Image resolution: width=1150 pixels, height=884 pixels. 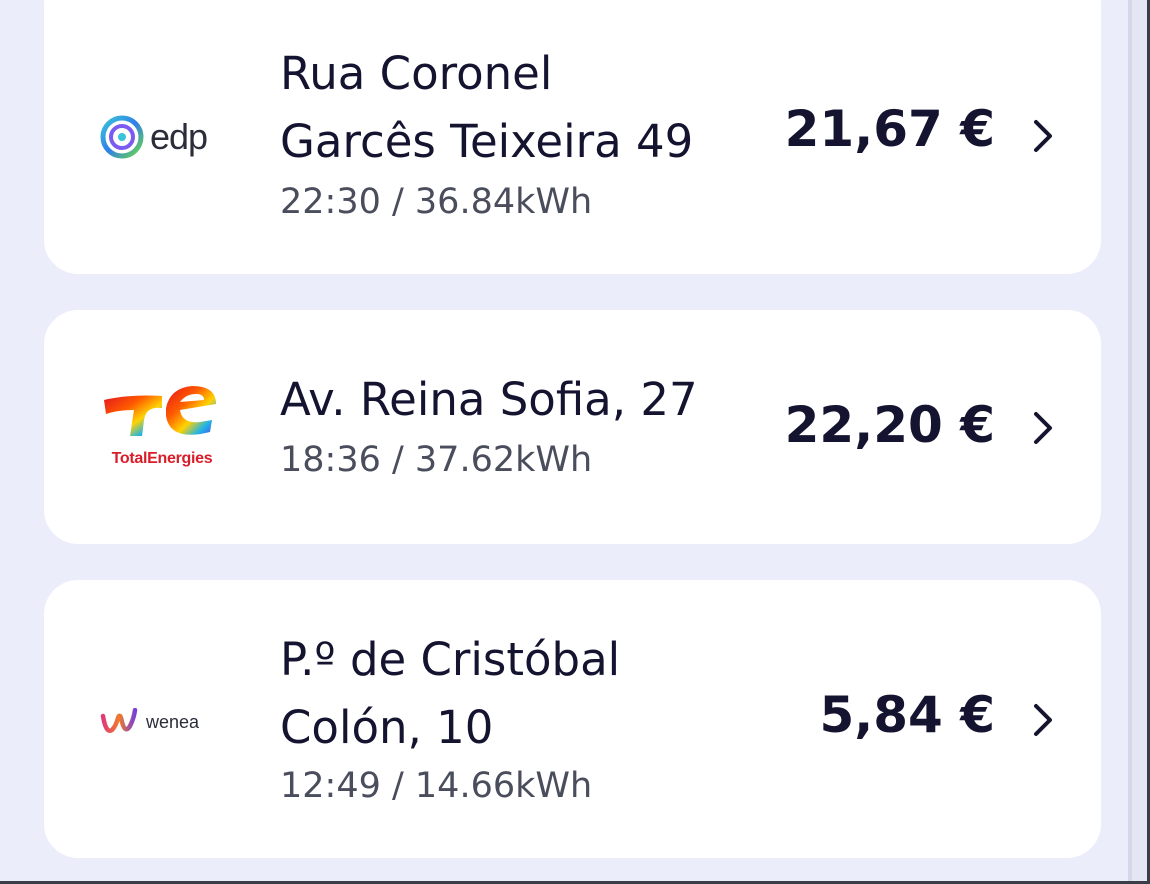 I want to click on charge-address-line2: Garcês Teixeira 49, so click(x=487, y=141).